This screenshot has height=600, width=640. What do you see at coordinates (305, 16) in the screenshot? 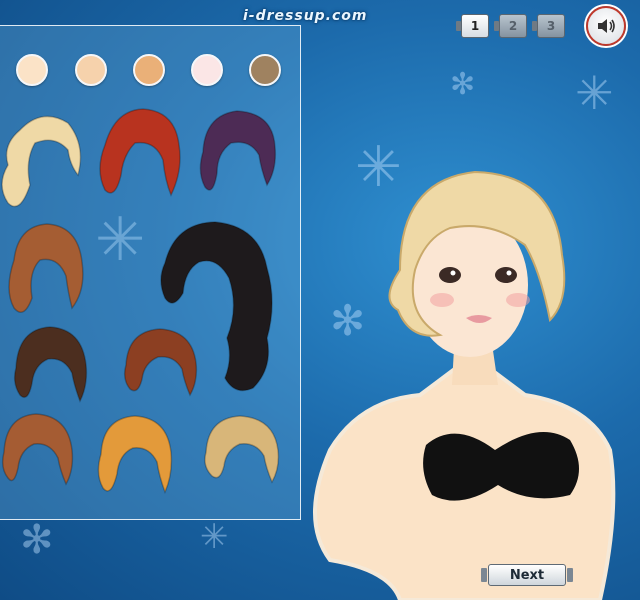
I see `site-logo: i-dressup.com` at bounding box center [305, 16].